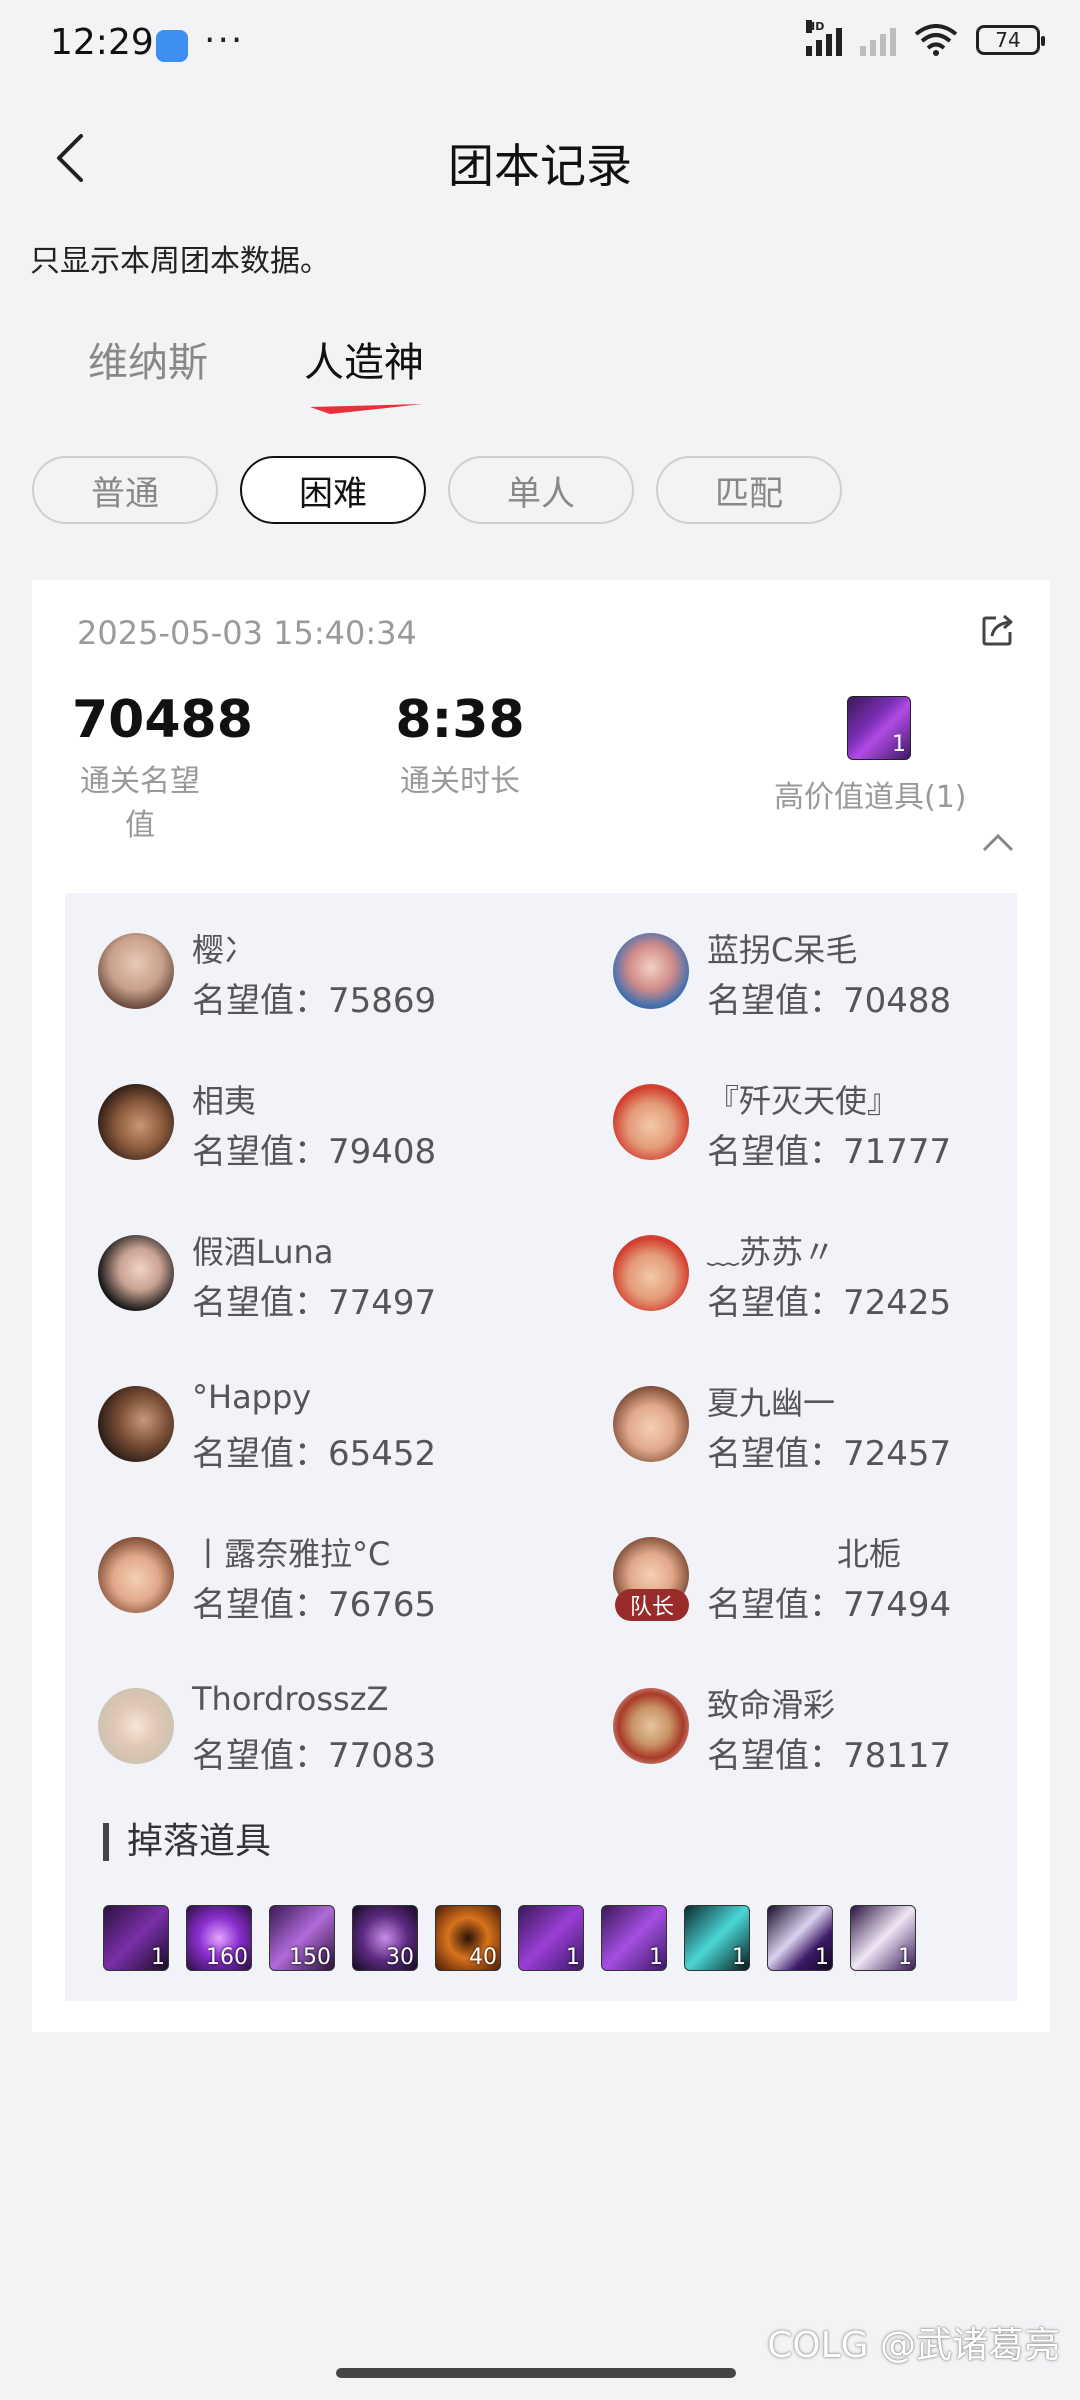  Describe the element at coordinates (536, 2373) in the screenshot. I see `home-indicator` at that location.